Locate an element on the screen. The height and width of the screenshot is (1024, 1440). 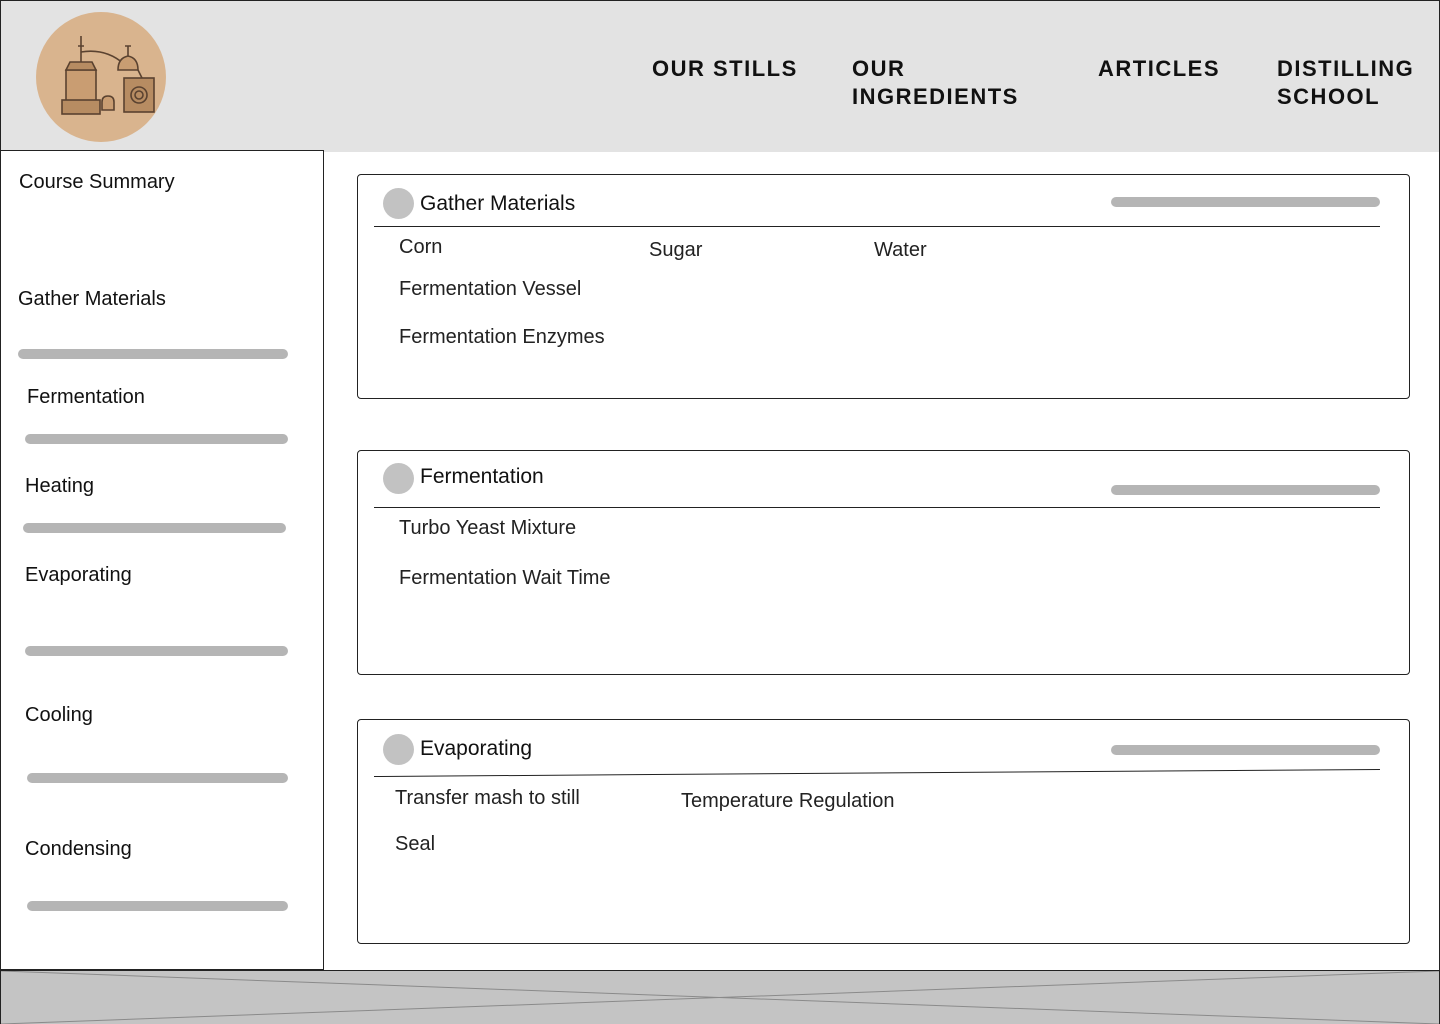
nav-distilling-school-label-line1: DISTILLING is located at coordinates (1346, 68).